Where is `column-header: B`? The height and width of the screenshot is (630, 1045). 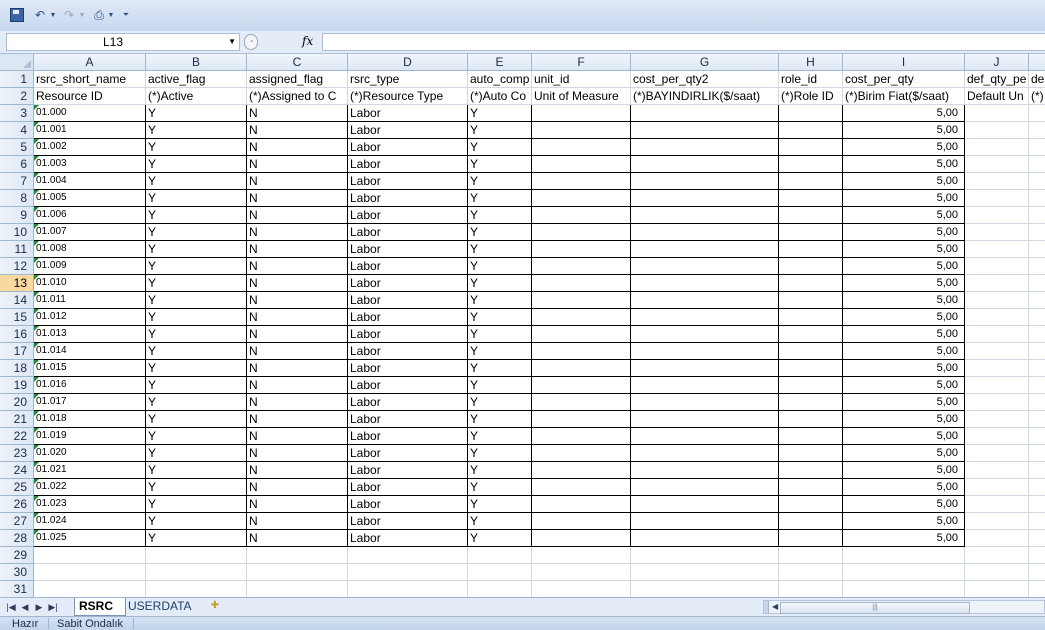 column-header: B is located at coordinates (196, 62).